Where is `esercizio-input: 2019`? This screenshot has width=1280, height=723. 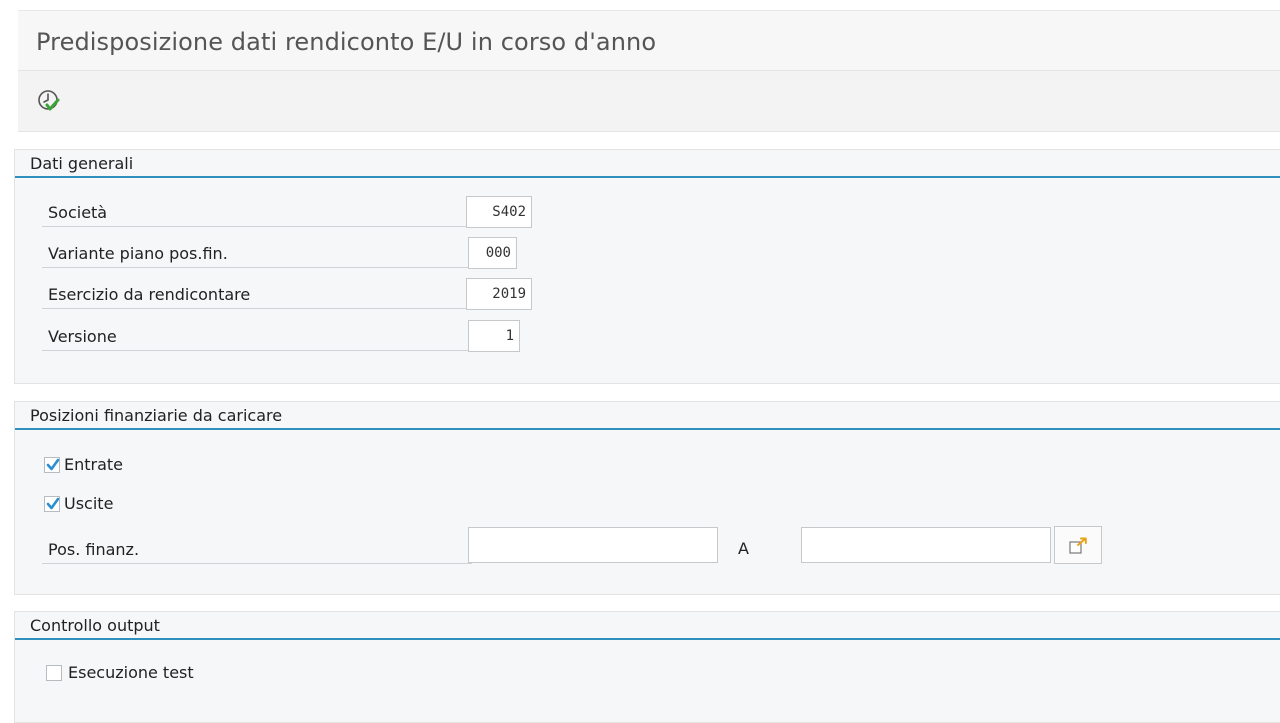 esercizio-input: 2019 is located at coordinates (499, 294).